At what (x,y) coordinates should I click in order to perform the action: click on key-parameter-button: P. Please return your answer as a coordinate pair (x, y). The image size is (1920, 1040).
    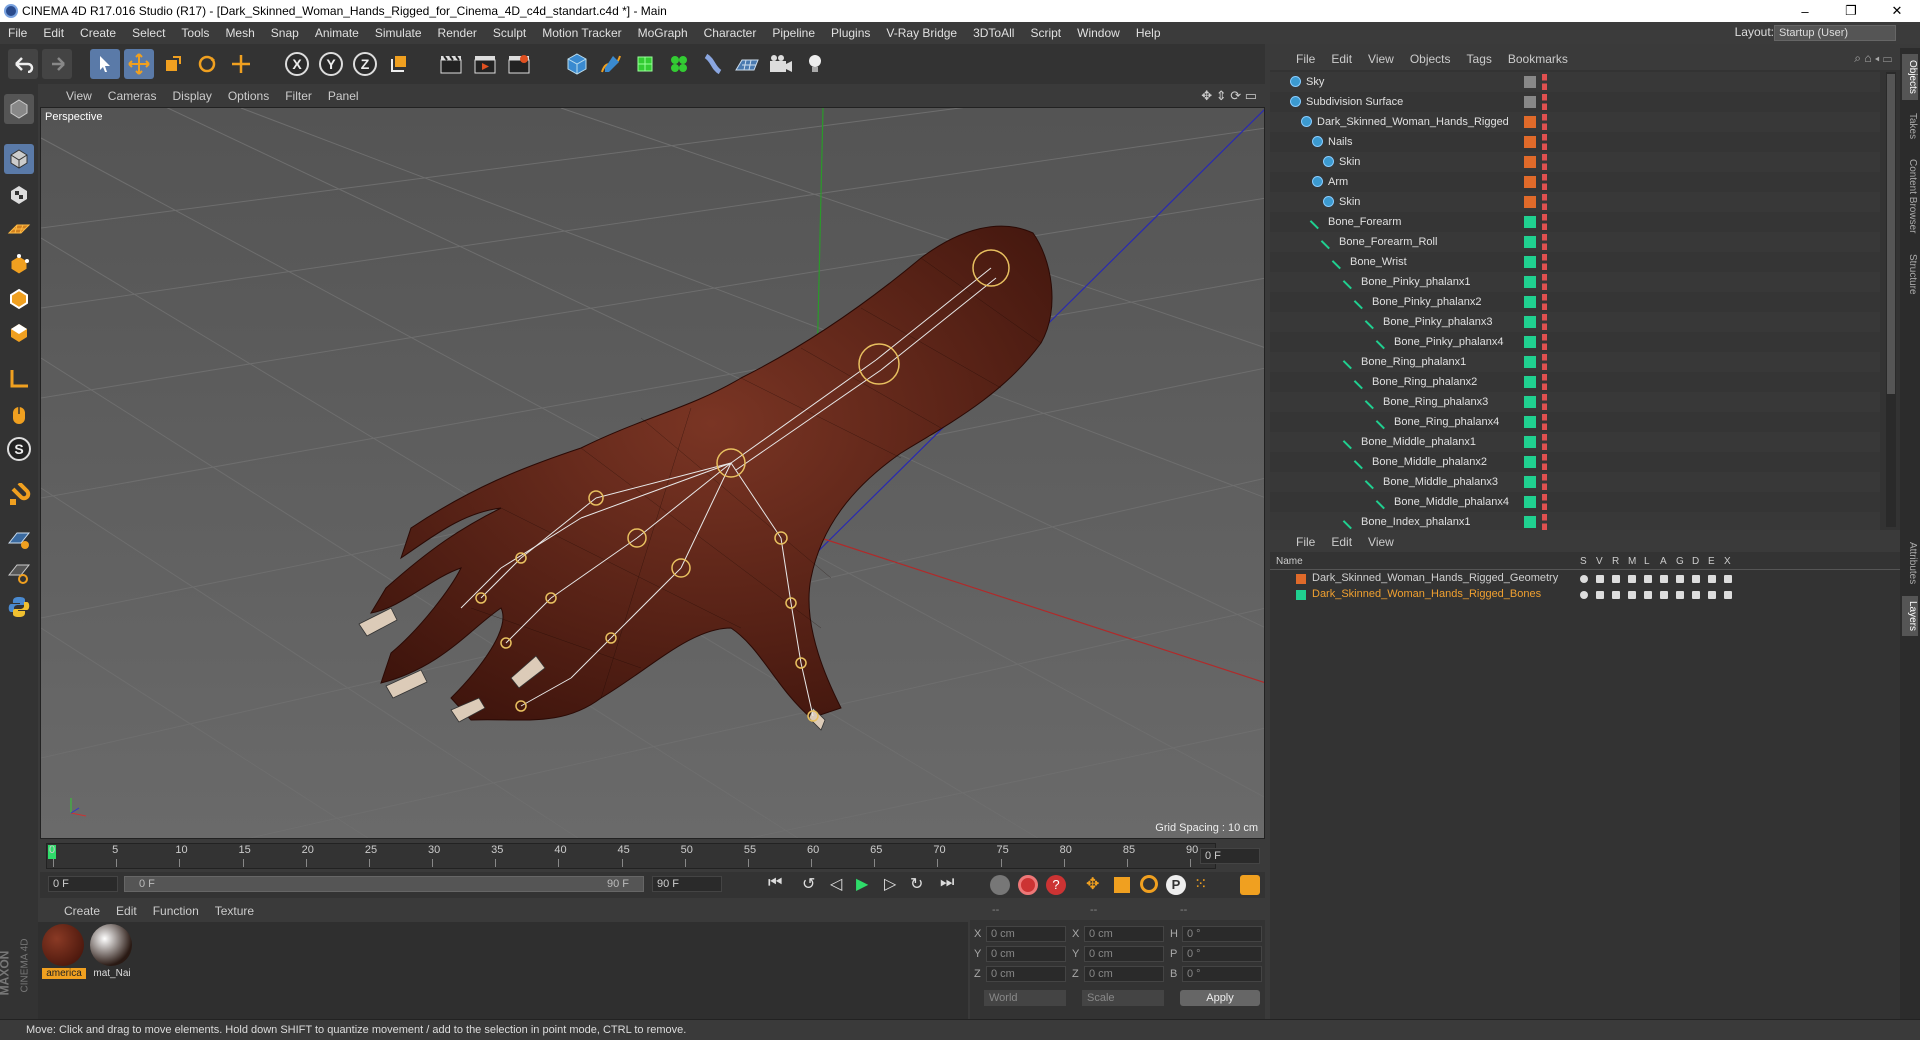
    Looking at the image, I should click on (1176, 885).